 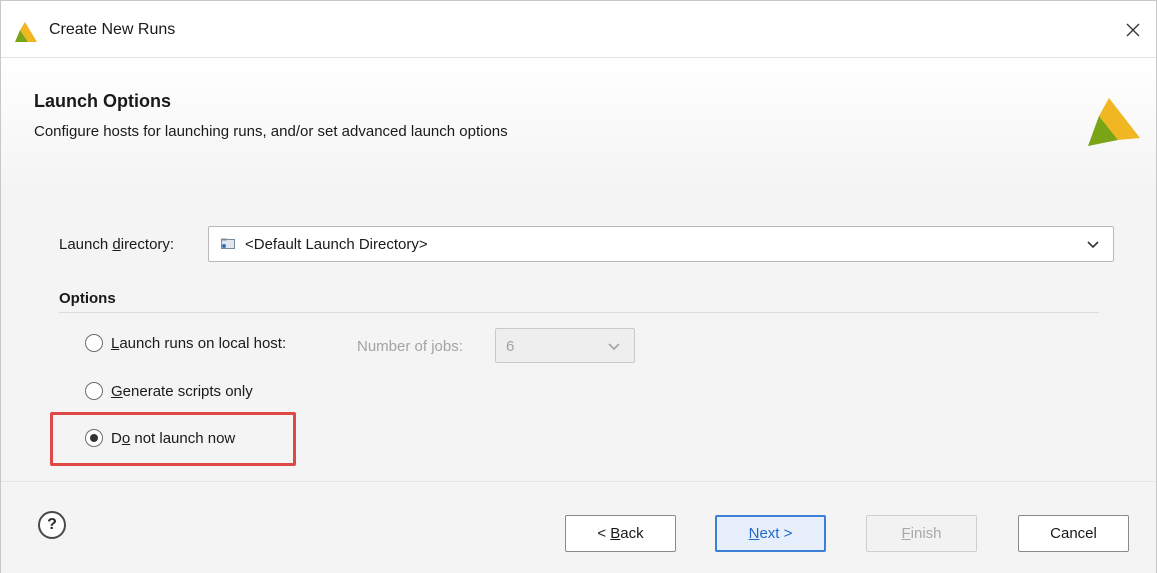 I want to click on next-button: Next >, so click(x=770, y=533).